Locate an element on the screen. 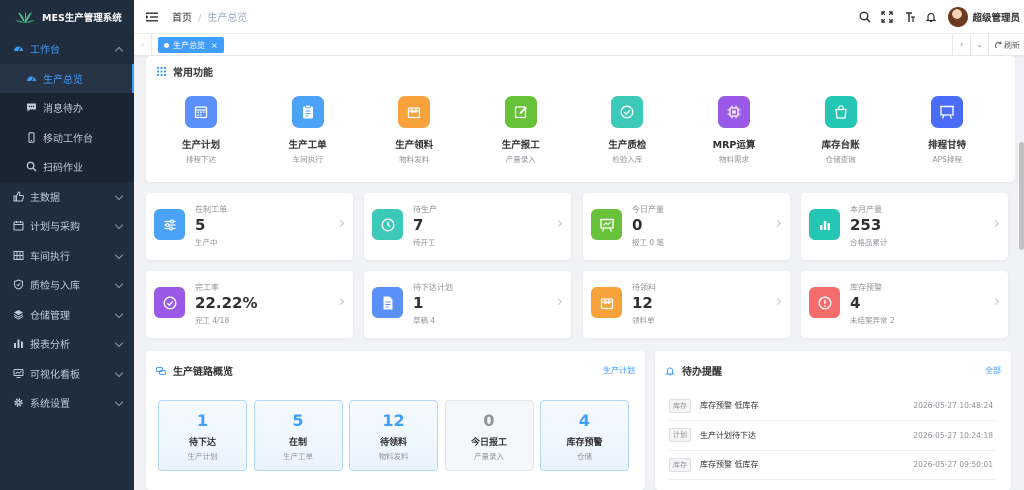 The width and height of the screenshot is (1024, 490). gauge-icon is located at coordinates (31, 78).